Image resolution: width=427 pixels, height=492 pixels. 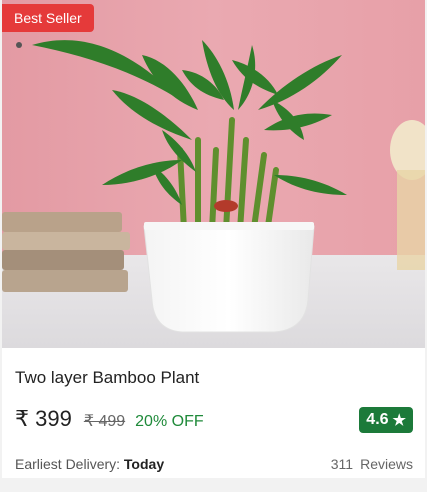 I want to click on review-label: Reviews, so click(x=386, y=464).